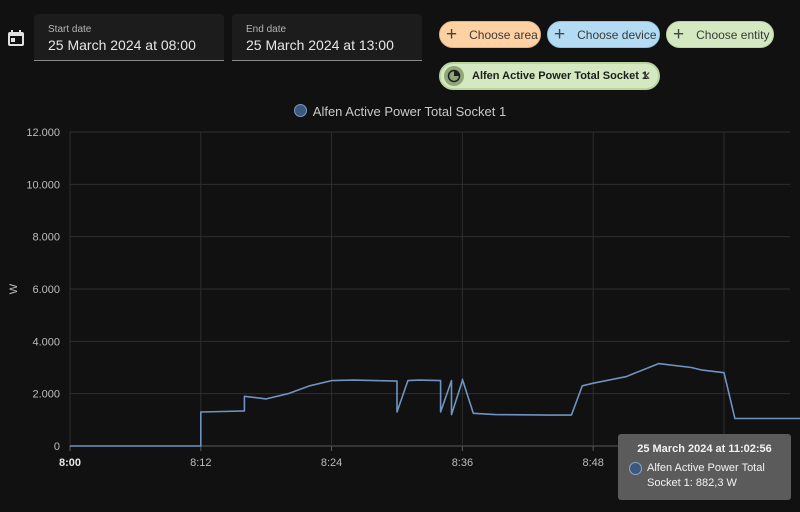 The width and height of the screenshot is (800, 512). I want to click on x-tick-label: 8:36, so click(462, 463).